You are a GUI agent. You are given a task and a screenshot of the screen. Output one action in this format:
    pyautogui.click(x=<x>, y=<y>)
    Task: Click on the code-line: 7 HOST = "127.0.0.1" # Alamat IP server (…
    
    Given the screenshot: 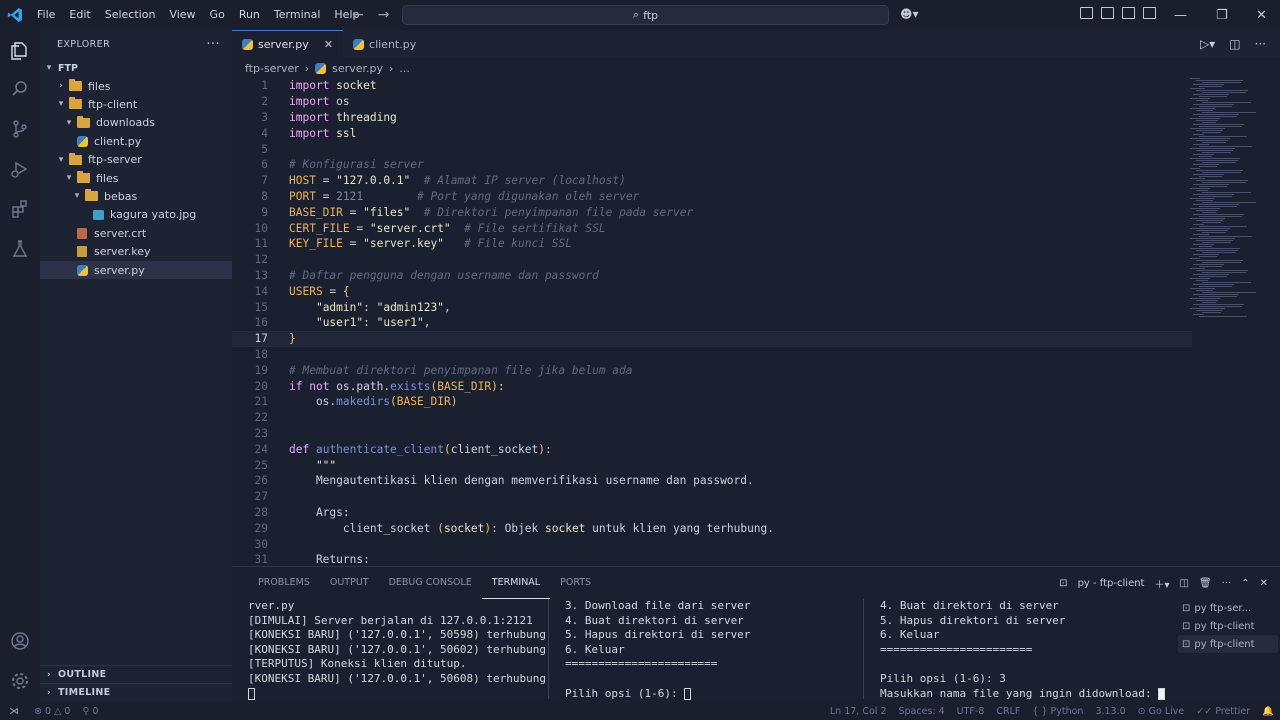 What is the action you would take?
    pyautogui.click(x=712, y=181)
    